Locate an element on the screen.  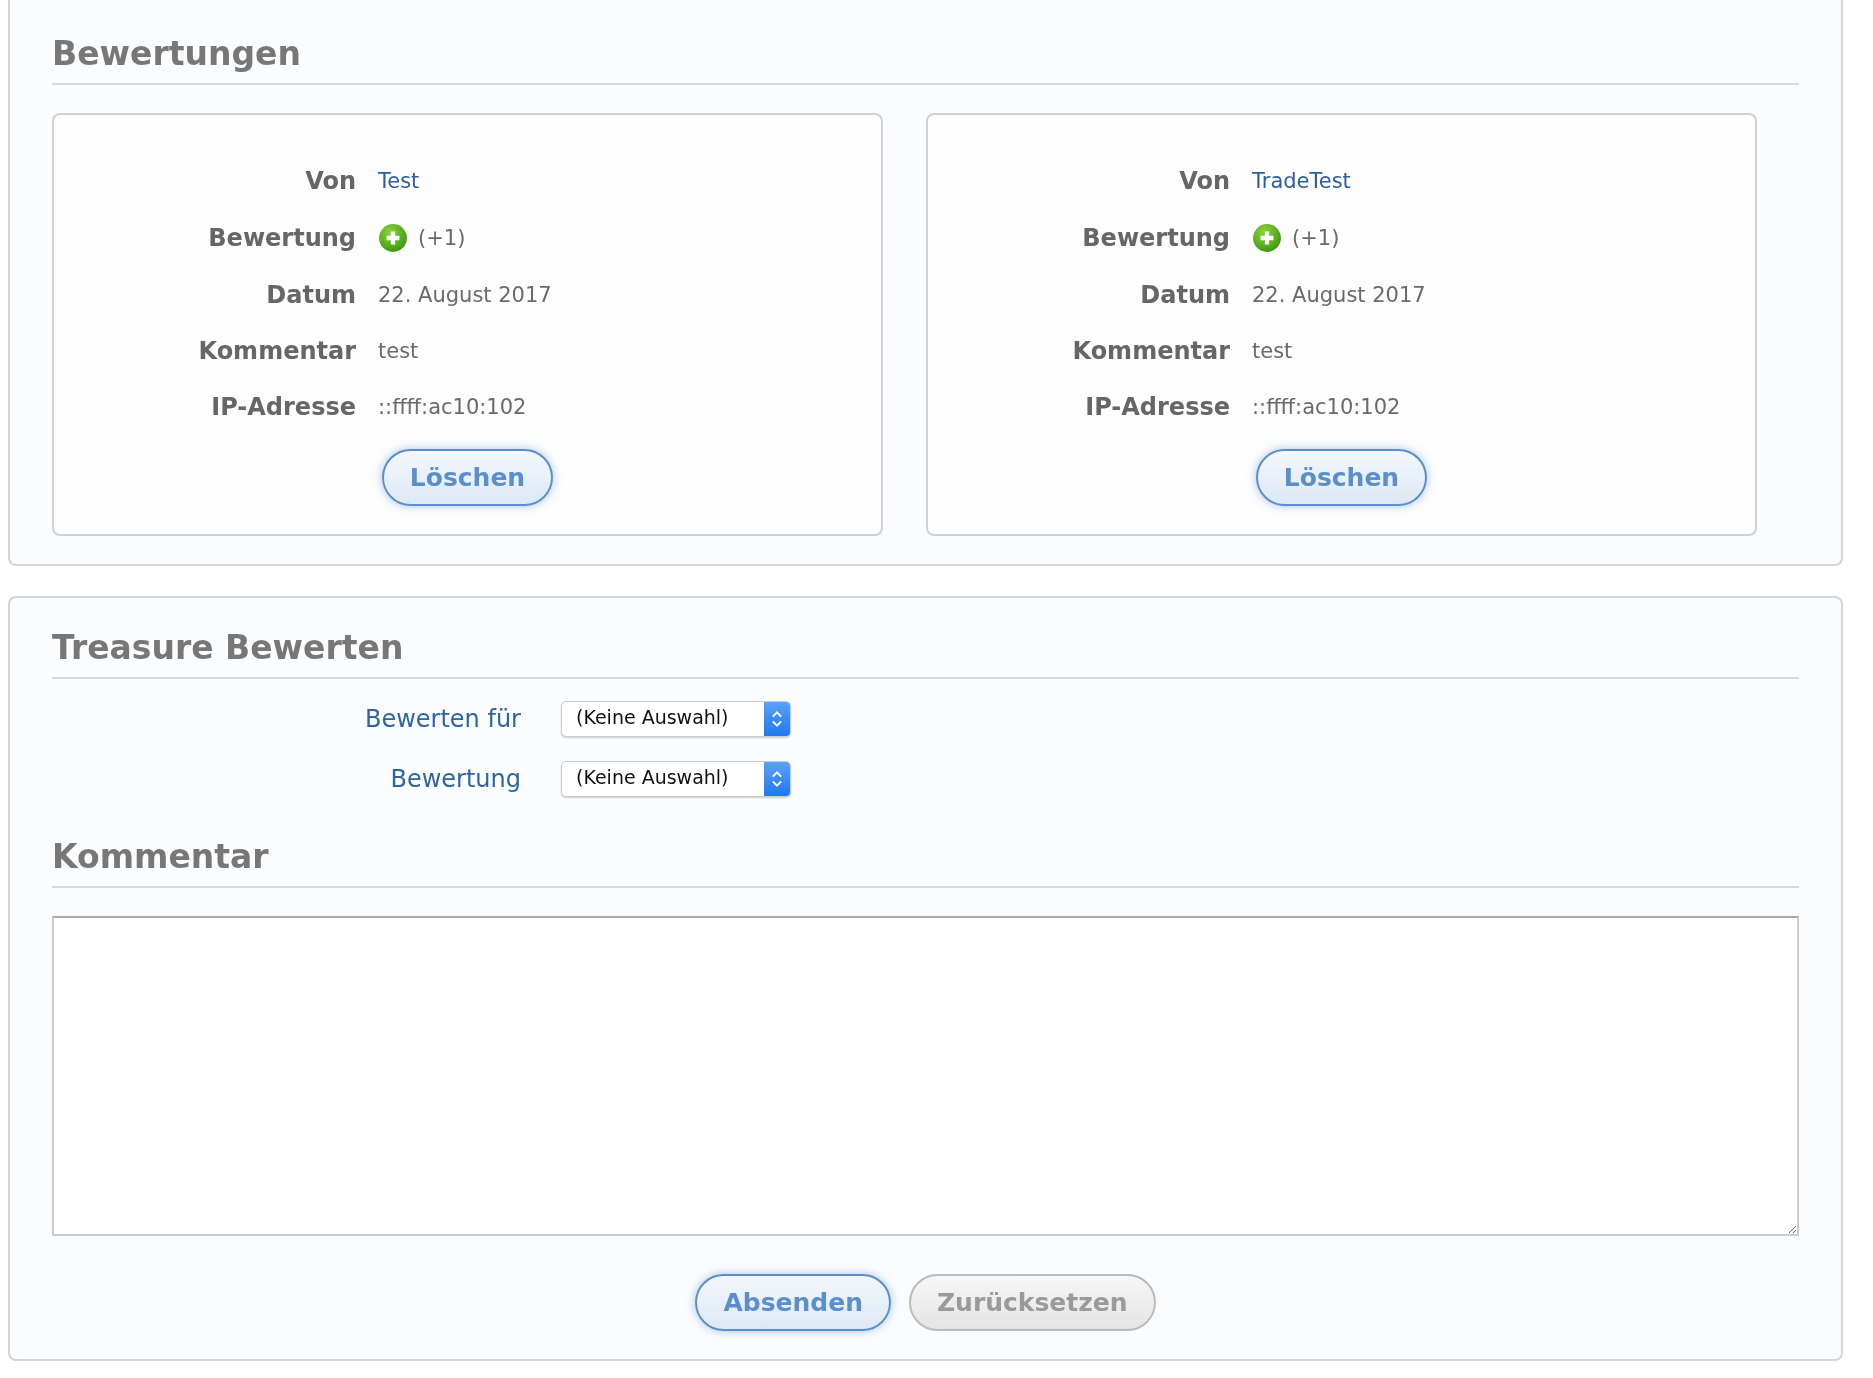
user-link: Test is located at coordinates (629, 181).